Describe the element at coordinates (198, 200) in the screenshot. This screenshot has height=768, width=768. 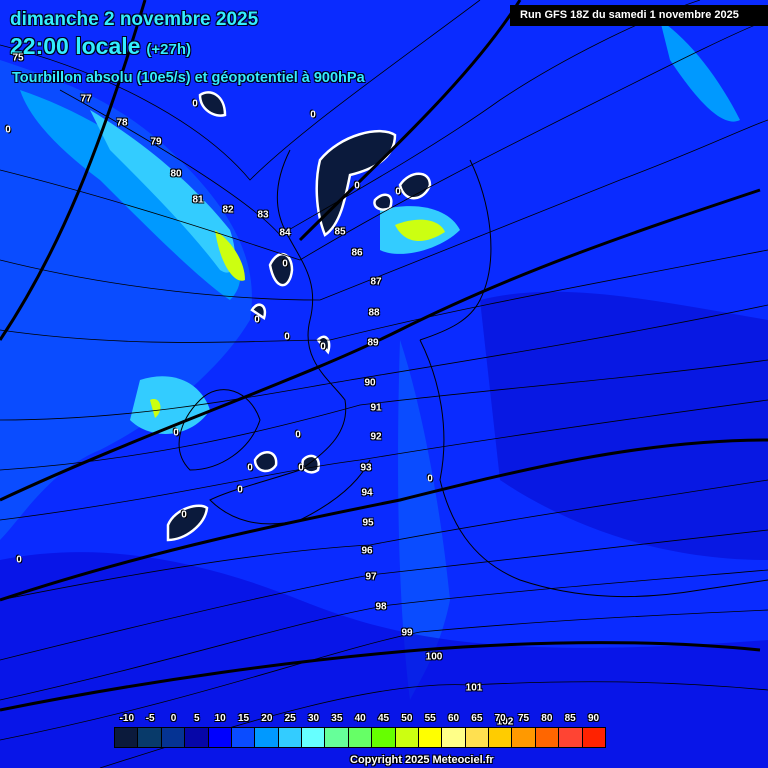
I see `contour-label: 81` at that location.